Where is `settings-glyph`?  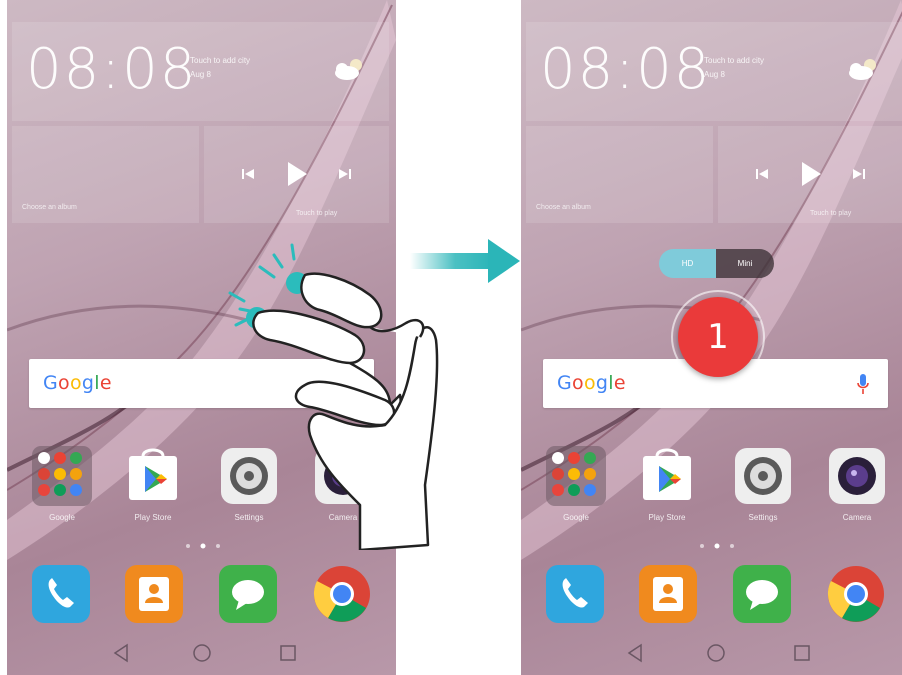
settings-glyph is located at coordinates (763, 476).